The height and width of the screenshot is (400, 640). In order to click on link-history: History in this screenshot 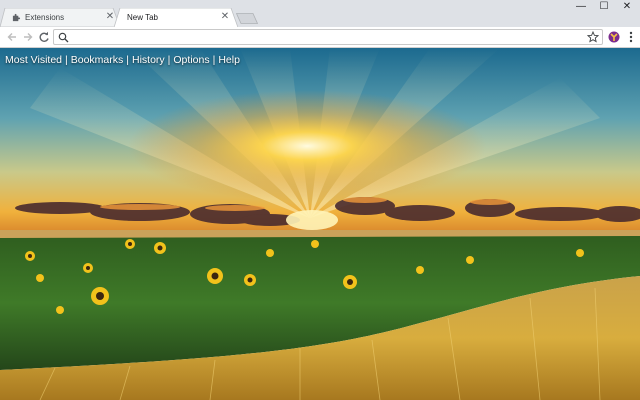, I will do `click(148, 60)`.